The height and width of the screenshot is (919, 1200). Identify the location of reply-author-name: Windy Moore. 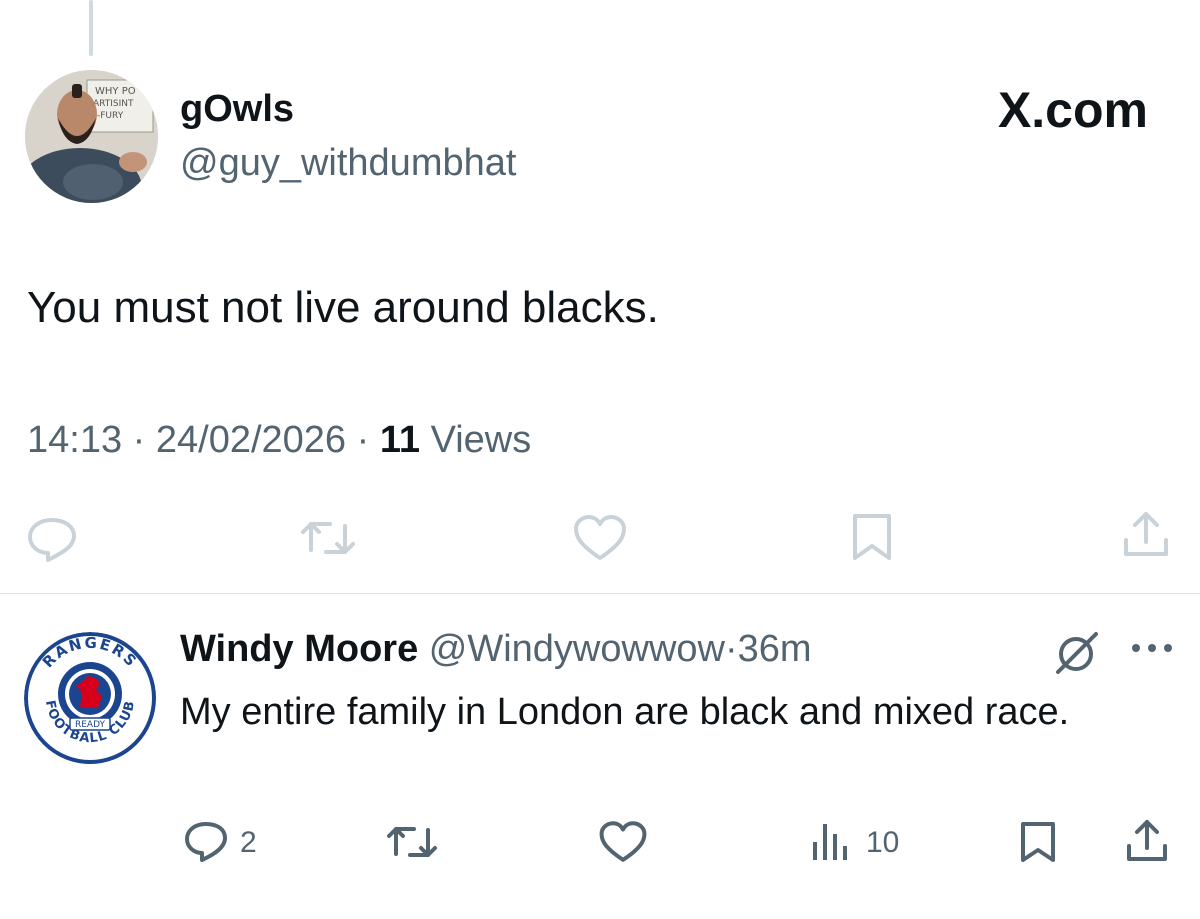
(299, 649).